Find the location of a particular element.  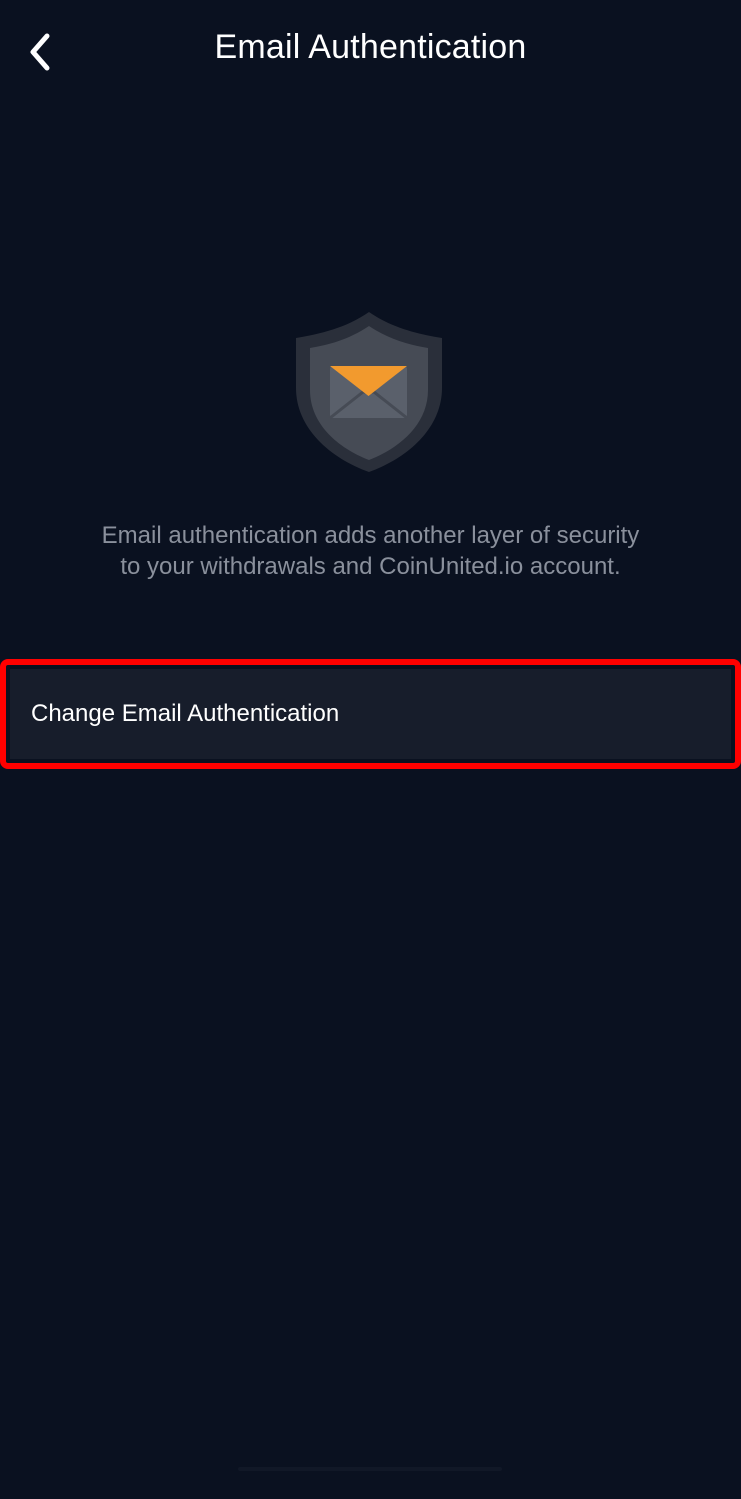

change-email-authentication-button: Change Email Authentication is located at coordinates (370, 714).